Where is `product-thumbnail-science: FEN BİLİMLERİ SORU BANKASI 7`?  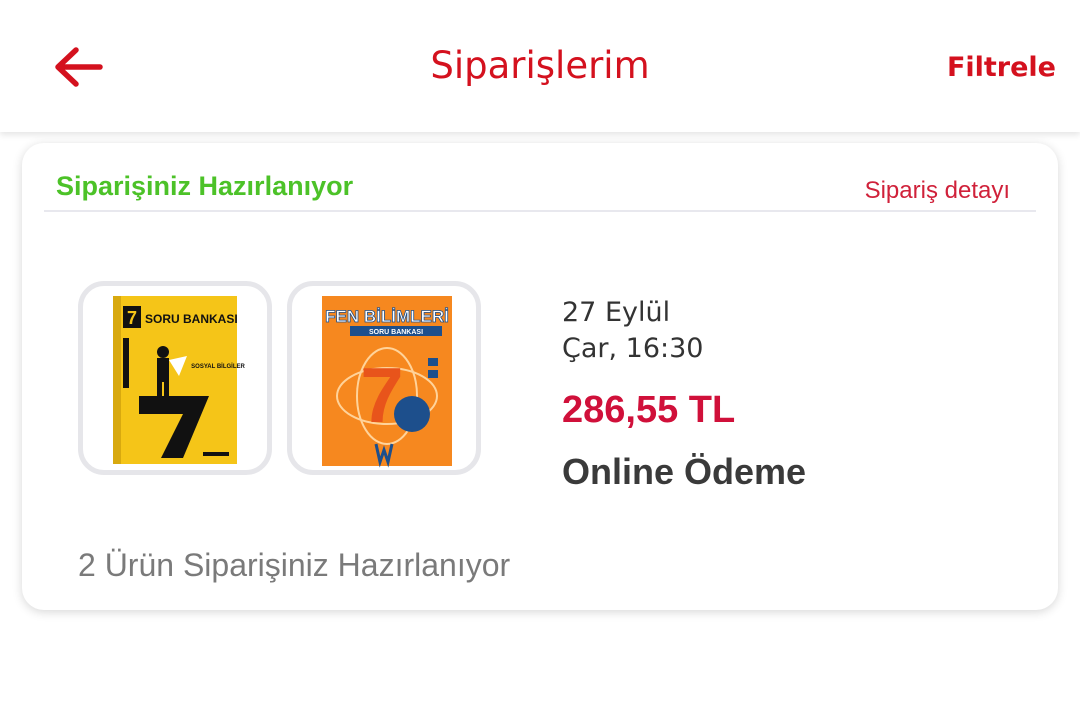 product-thumbnail-science: FEN BİLİMLERİ SORU BANKASI 7 is located at coordinates (384, 378).